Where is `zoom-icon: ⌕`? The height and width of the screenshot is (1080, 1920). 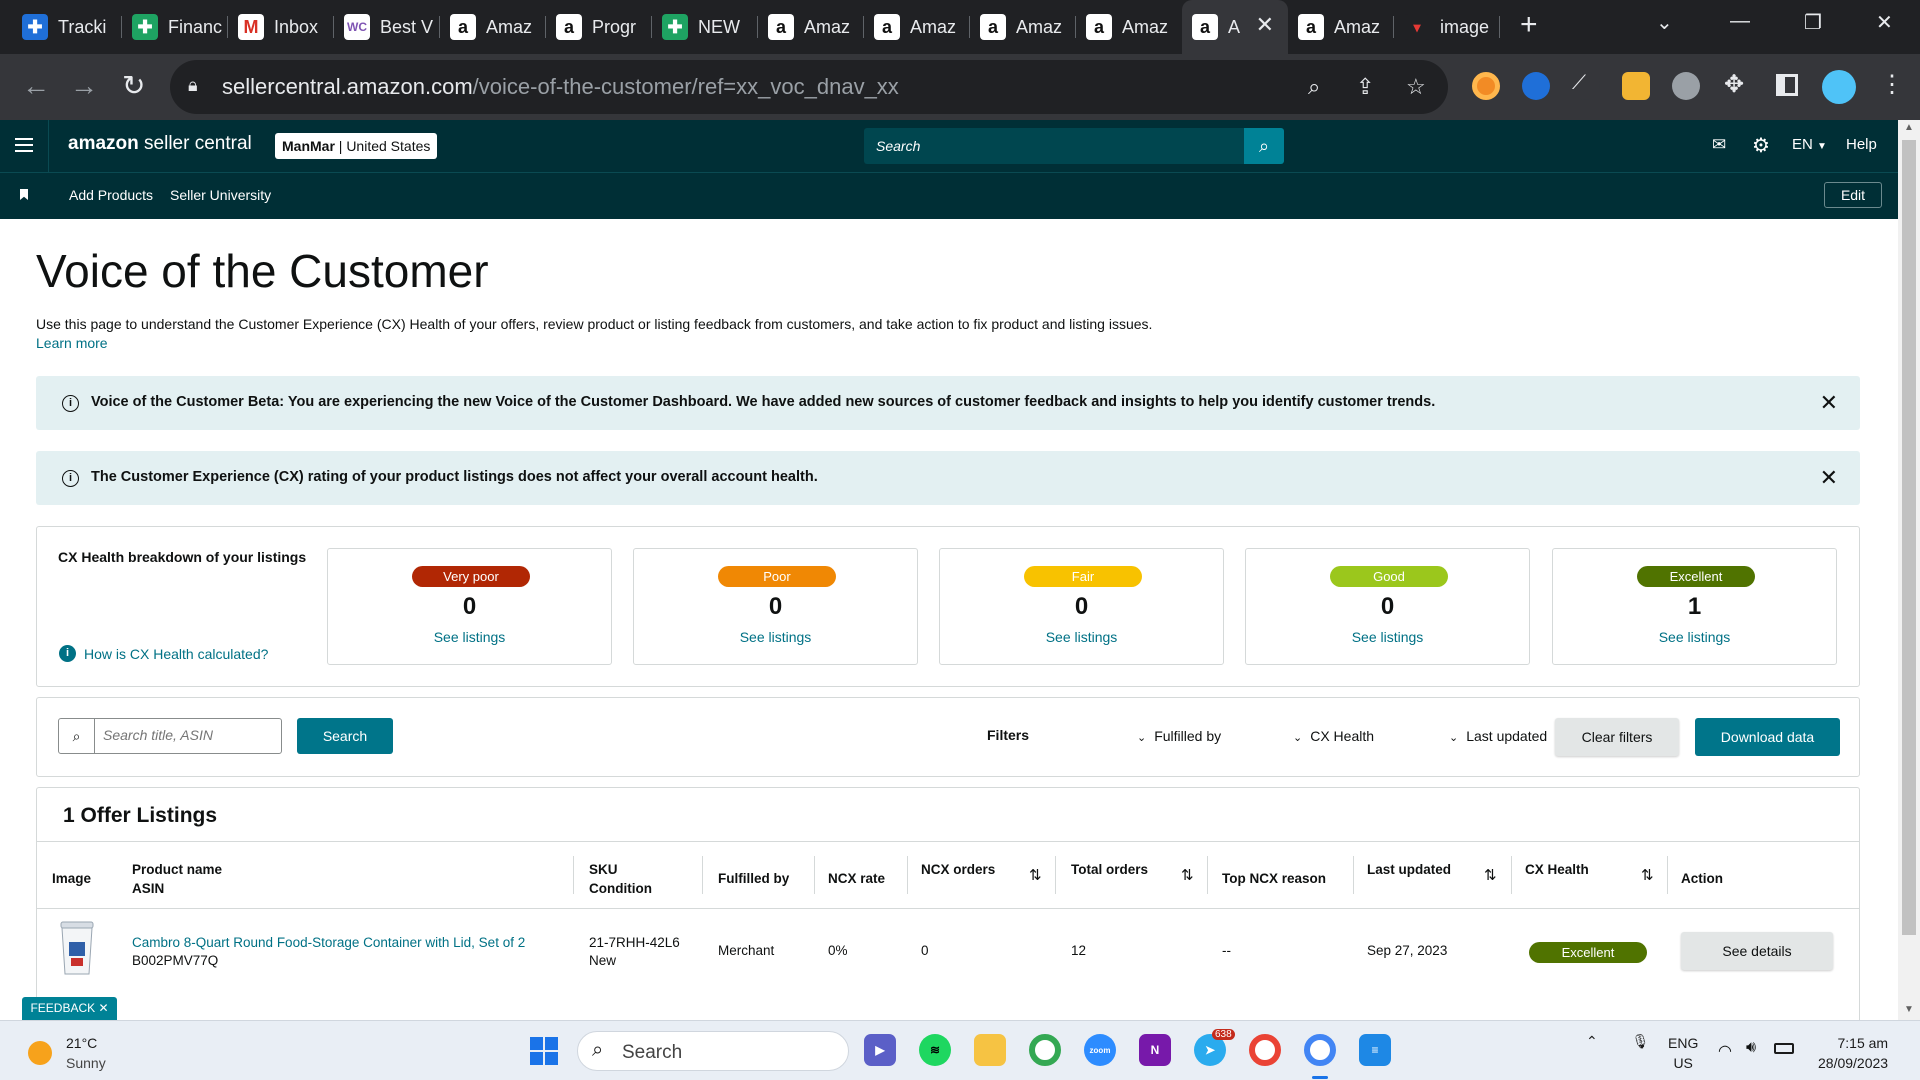 zoom-icon: ⌕ is located at coordinates (1314, 87).